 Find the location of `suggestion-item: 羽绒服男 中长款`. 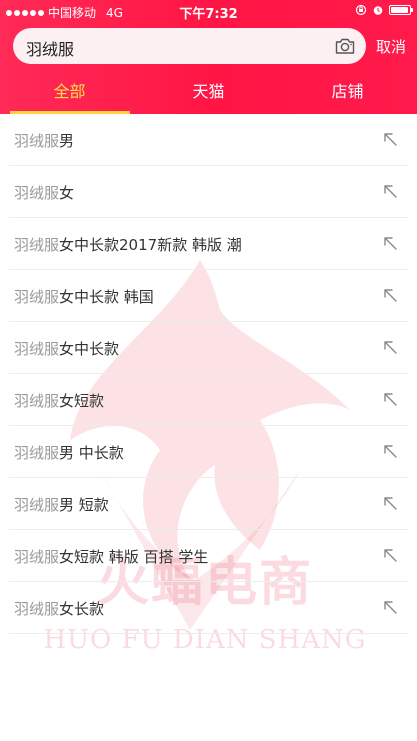

suggestion-item: 羽绒服男 中长款 is located at coordinates (208, 452).